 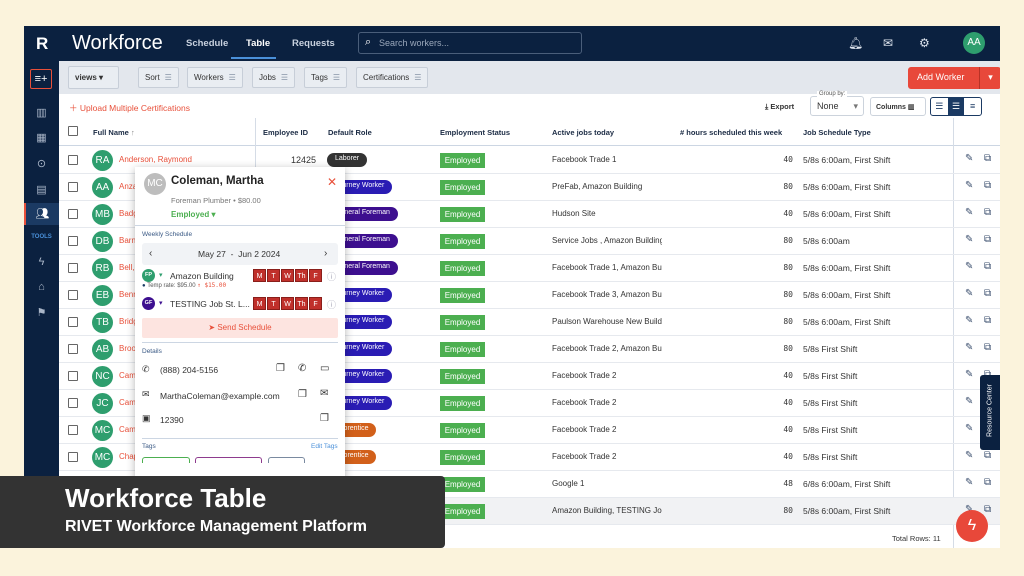 What do you see at coordinates (974, 43) in the screenshot?
I see `user-avatar: AA` at bounding box center [974, 43].